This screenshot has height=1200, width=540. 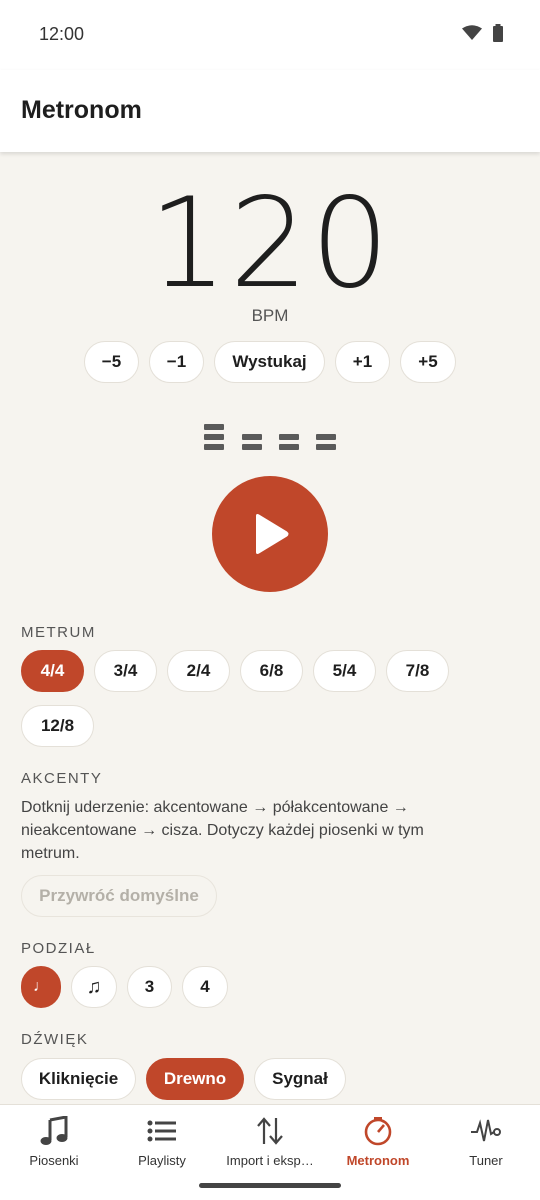 I want to click on meter-option-6-8: 6/8, so click(x=271, y=671).